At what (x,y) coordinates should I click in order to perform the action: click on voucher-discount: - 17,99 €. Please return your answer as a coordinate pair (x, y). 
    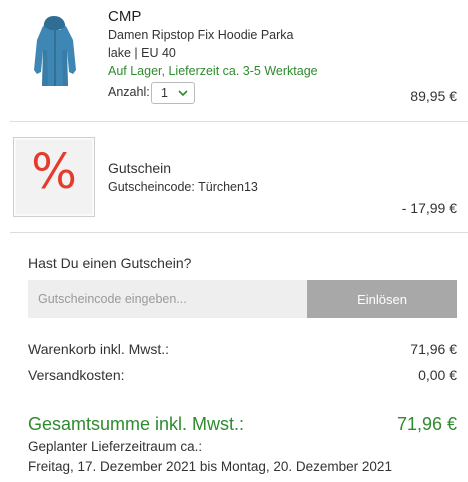
    Looking at the image, I should click on (429, 208).